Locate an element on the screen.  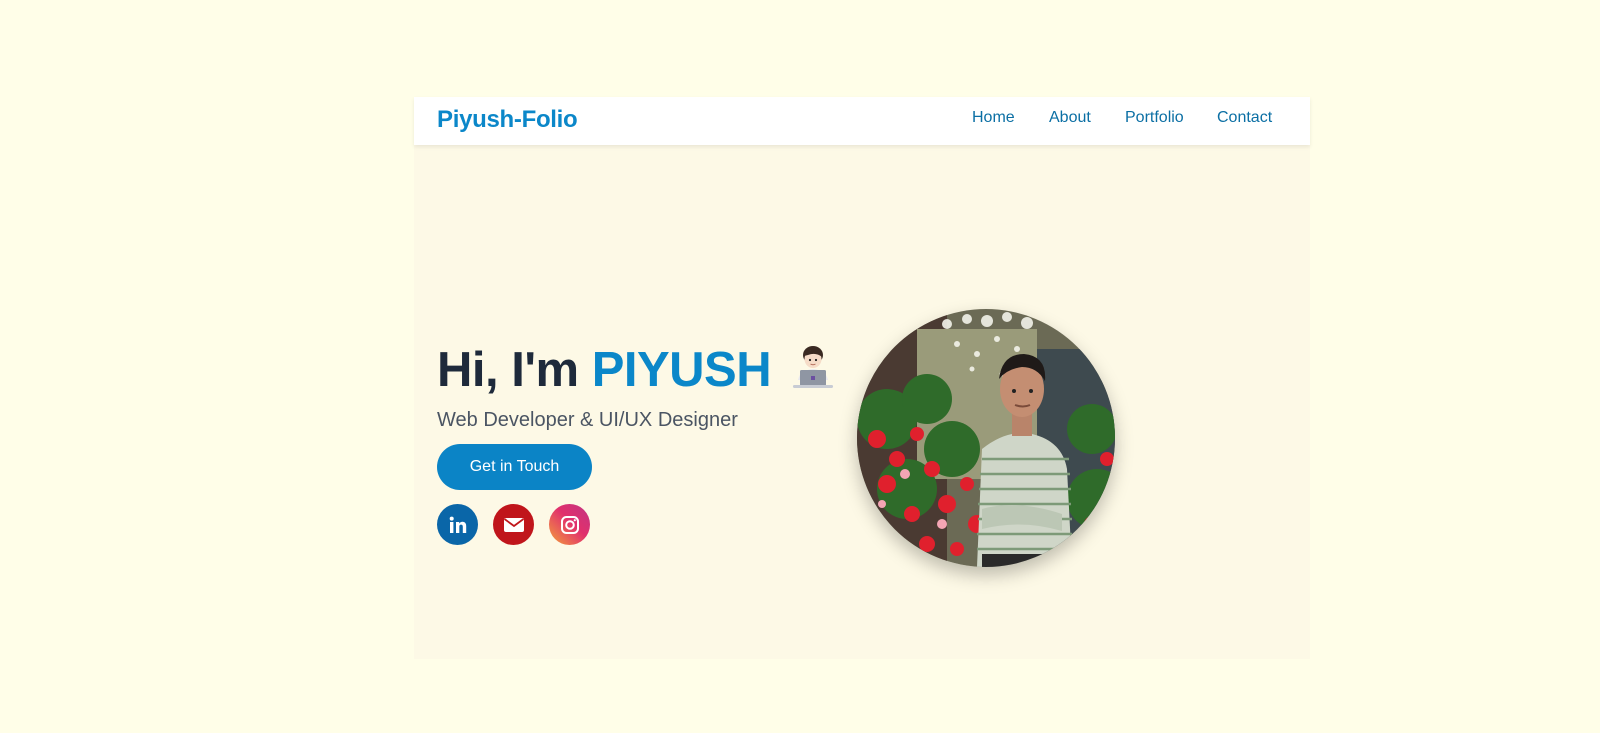
nav-link-about: About is located at coordinates (1070, 118).